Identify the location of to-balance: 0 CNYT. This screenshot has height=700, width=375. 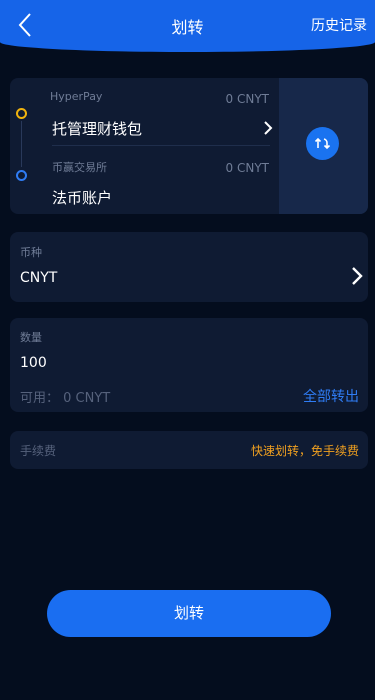
(247, 168).